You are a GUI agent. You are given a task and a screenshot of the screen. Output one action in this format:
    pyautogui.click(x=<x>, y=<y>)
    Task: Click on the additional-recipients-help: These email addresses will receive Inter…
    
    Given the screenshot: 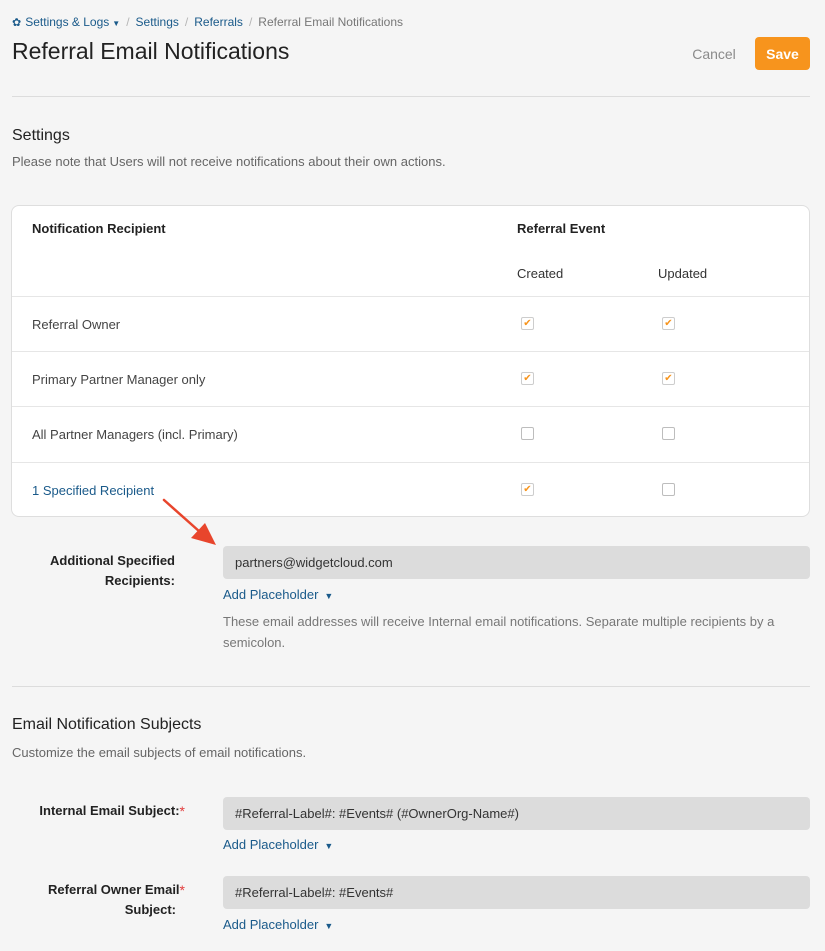 What is the action you would take?
    pyautogui.click(x=499, y=632)
    